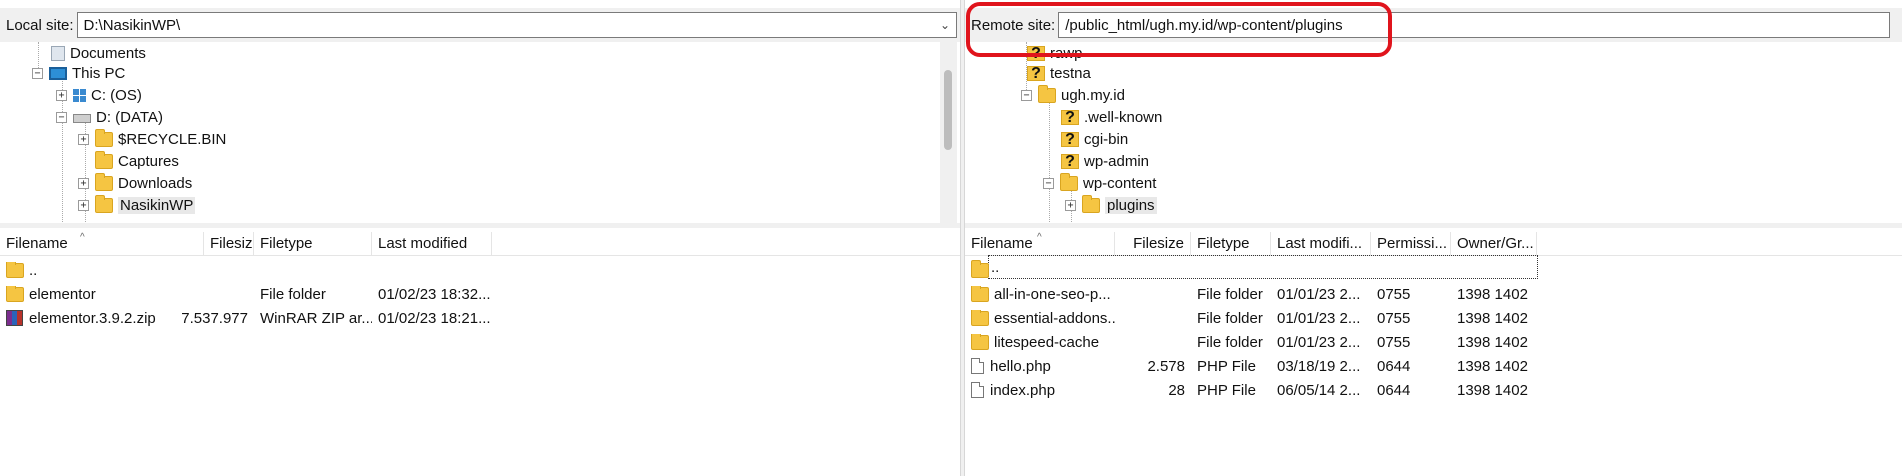  What do you see at coordinates (129, 117) in the screenshot?
I see `tree-node-label: D: (DATA)` at bounding box center [129, 117].